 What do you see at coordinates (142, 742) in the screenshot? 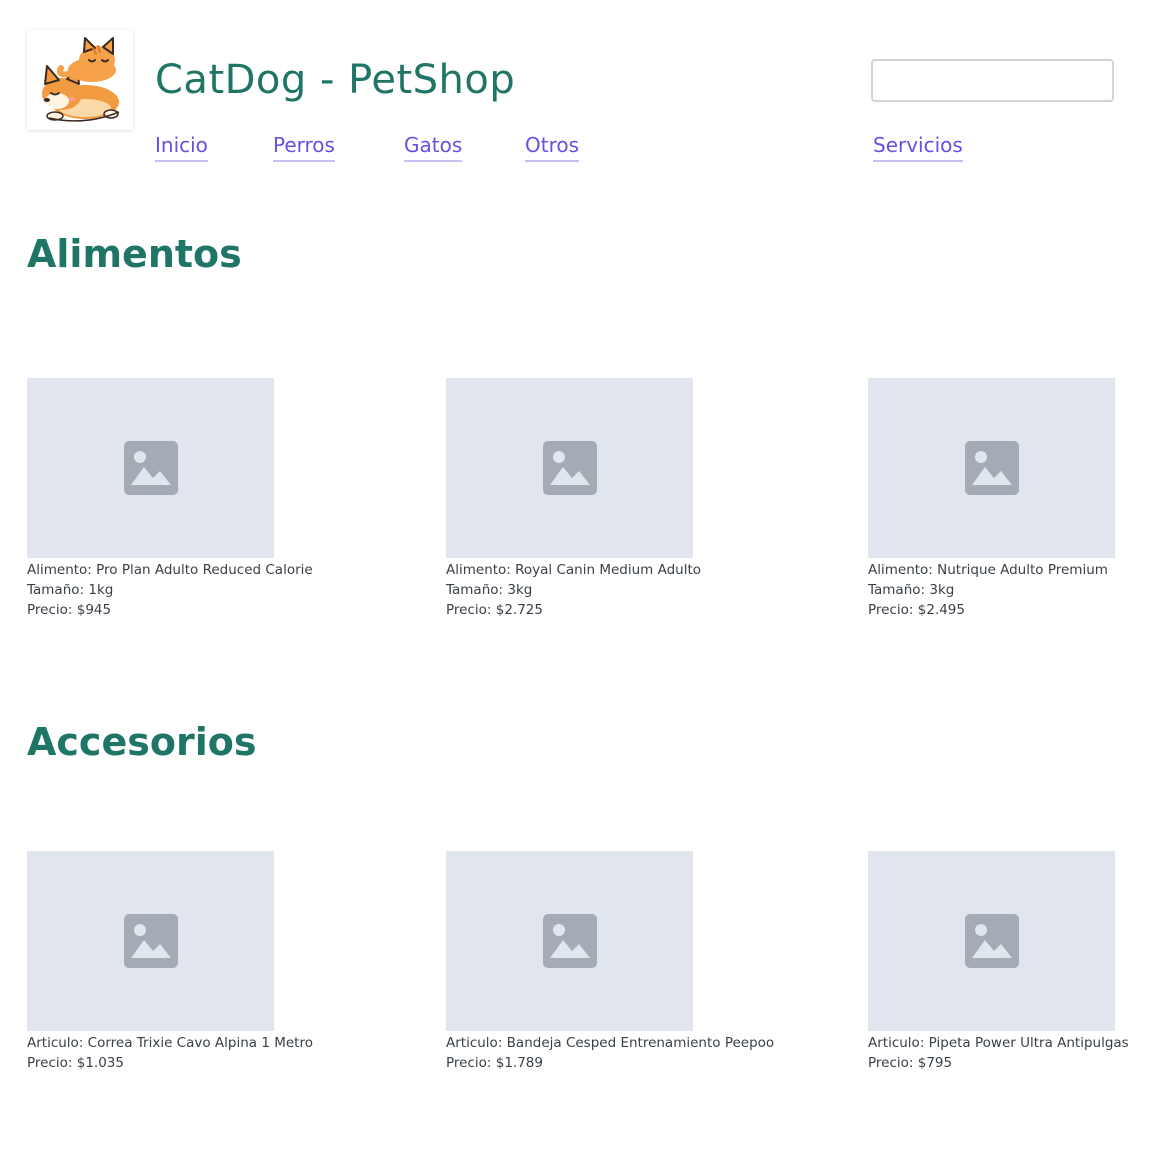
I see `section-title-accesorios: Accesorios` at bounding box center [142, 742].